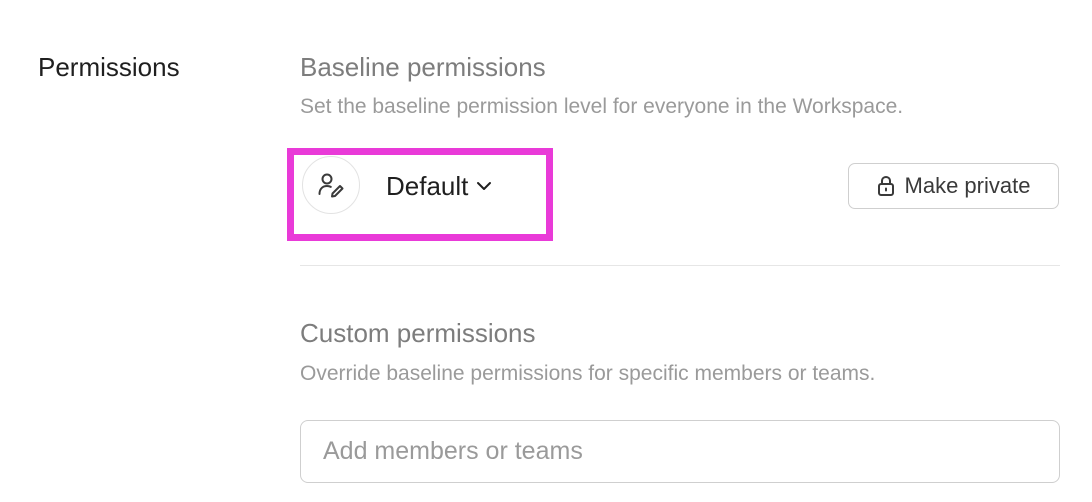  What do you see at coordinates (967, 185) in the screenshot?
I see `make-private-label: Make private` at bounding box center [967, 185].